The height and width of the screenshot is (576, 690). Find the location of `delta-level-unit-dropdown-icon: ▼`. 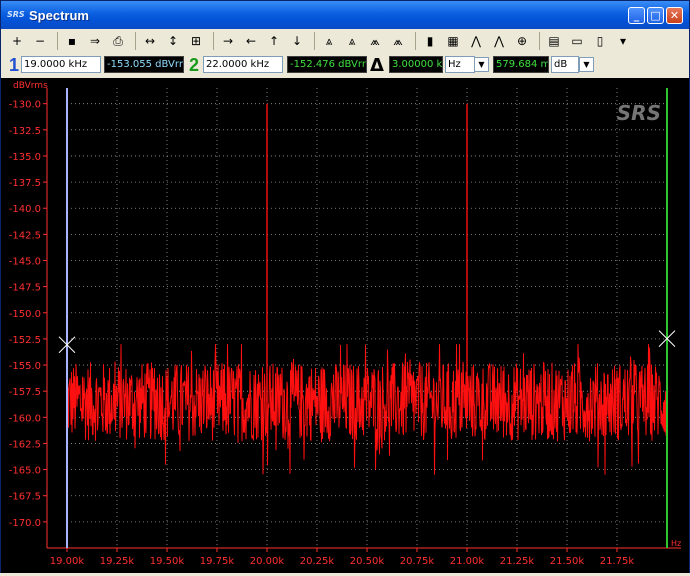

delta-level-unit-dropdown-icon: ▼ is located at coordinates (586, 64).